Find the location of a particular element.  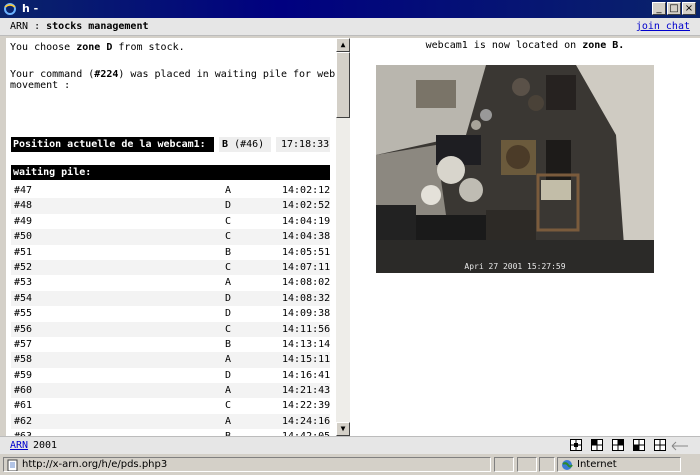

window-title: h - is located at coordinates (30, 8).